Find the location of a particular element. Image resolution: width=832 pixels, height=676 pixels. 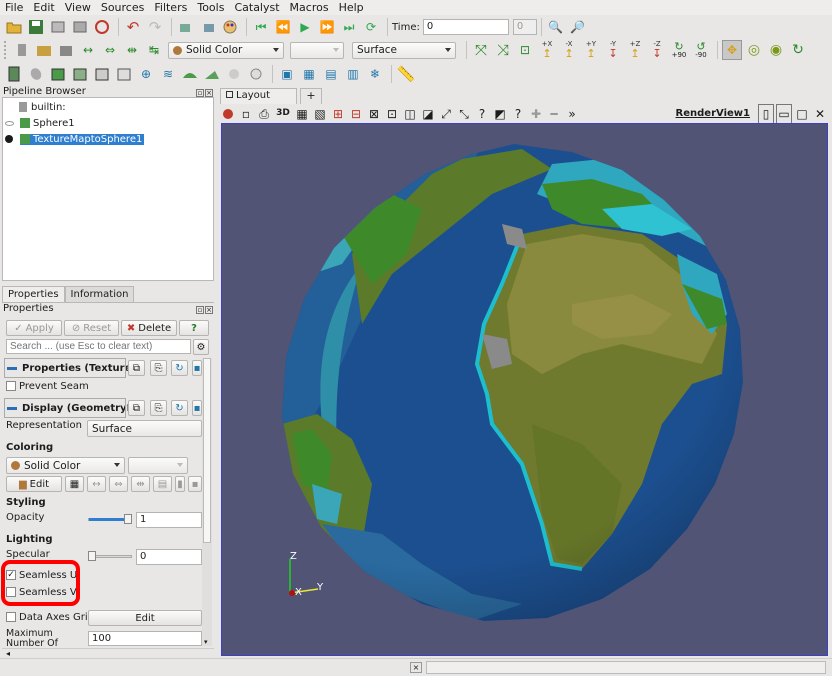

apply-button: ✓ Apply is located at coordinates (34, 328).